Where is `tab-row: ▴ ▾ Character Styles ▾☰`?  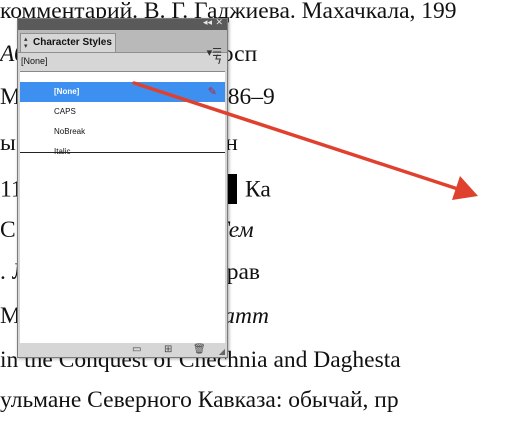
tab-row: ▴ ▾ Character Styles ▾☰ is located at coordinates (122, 44).